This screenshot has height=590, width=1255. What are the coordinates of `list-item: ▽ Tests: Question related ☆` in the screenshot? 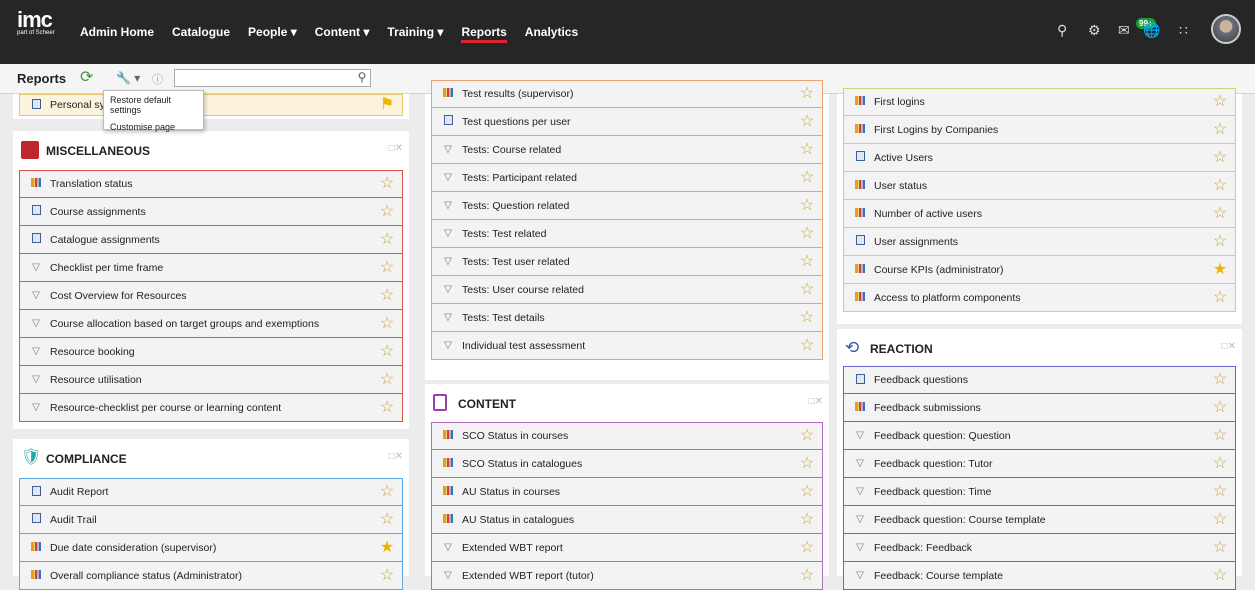 It's located at (627, 206).